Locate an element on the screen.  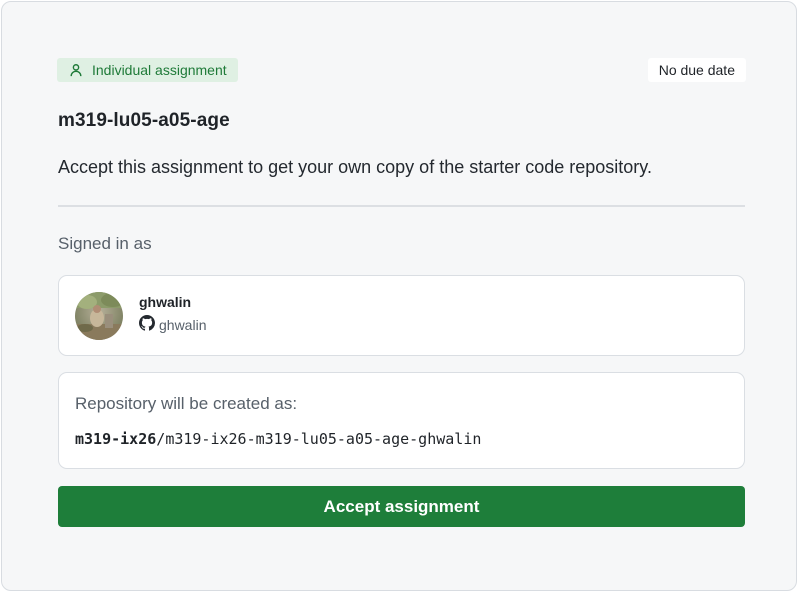
assignment-type-badge: Individual assignment is located at coordinates (147, 70).